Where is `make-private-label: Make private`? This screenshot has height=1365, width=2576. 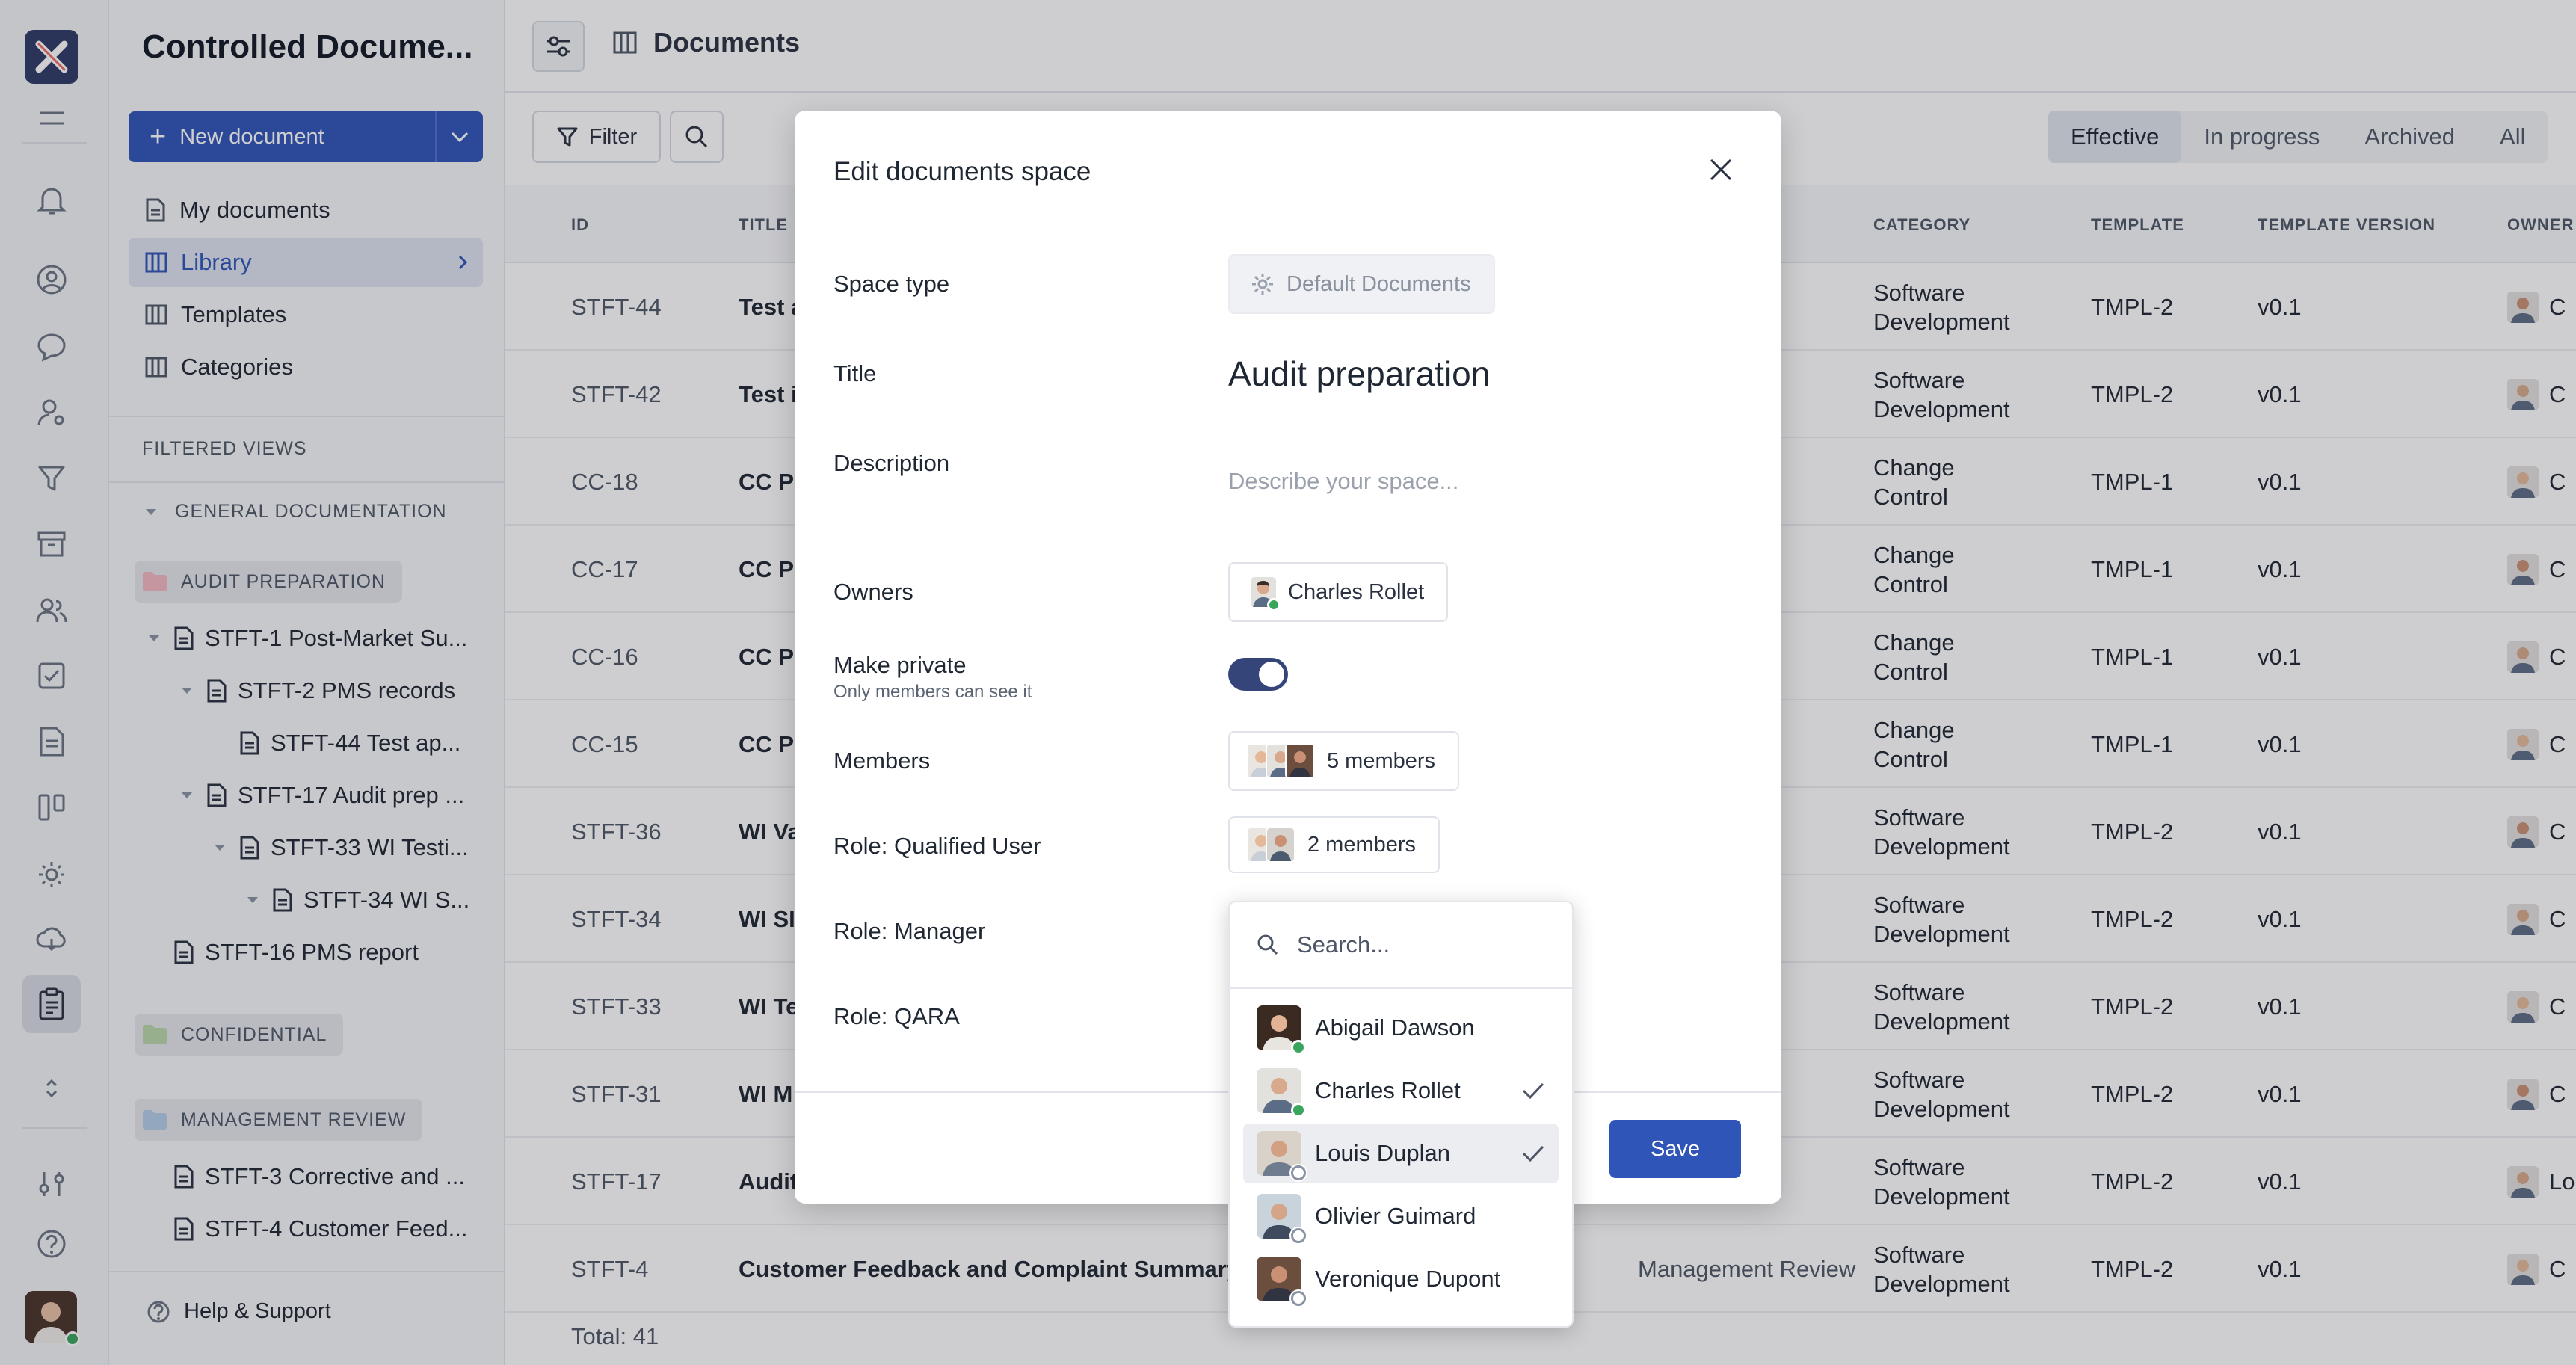
make-private-label: Make private is located at coordinates (900, 665).